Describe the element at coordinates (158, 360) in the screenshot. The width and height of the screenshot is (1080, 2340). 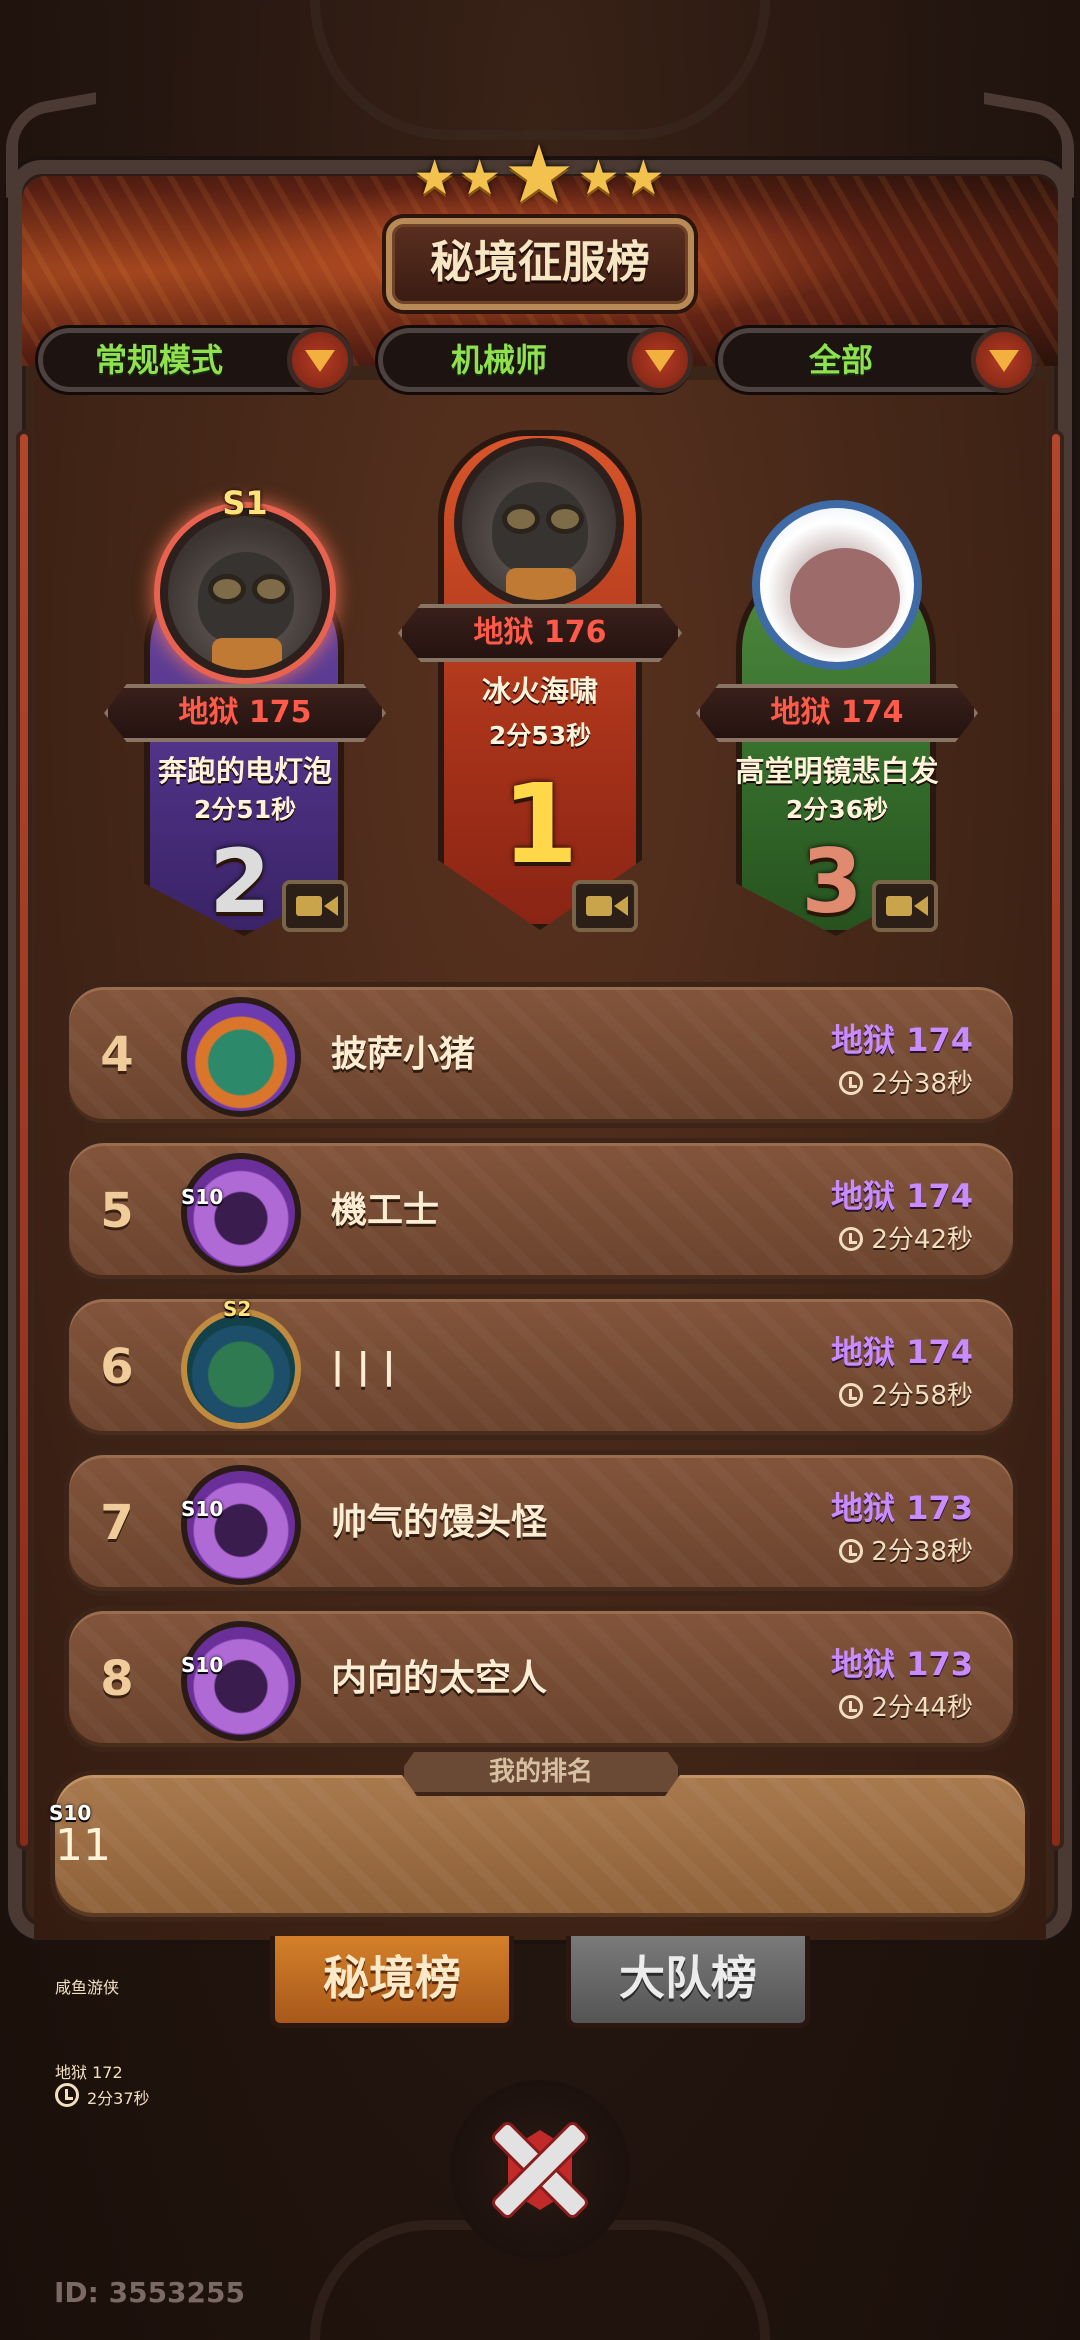
I see `filter-mode-label: 常规模式` at that location.